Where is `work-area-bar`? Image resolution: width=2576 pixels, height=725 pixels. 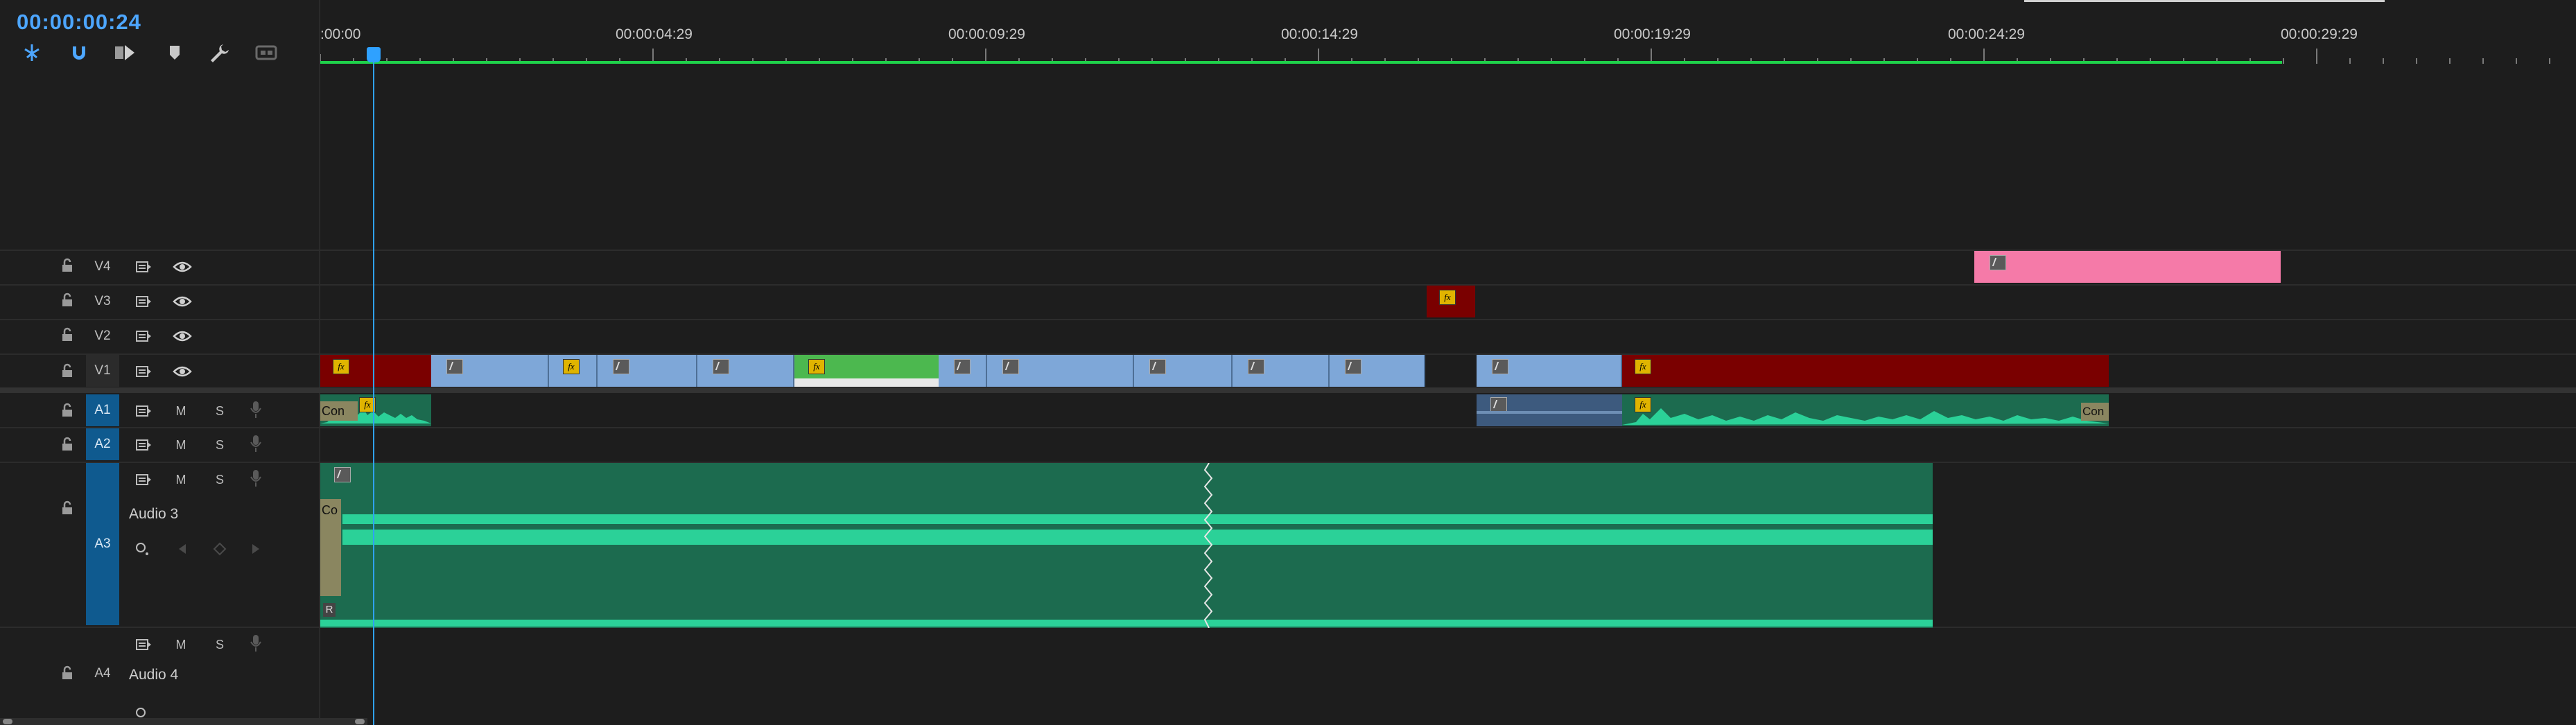 work-area-bar is located at coordinates (1301, 62).